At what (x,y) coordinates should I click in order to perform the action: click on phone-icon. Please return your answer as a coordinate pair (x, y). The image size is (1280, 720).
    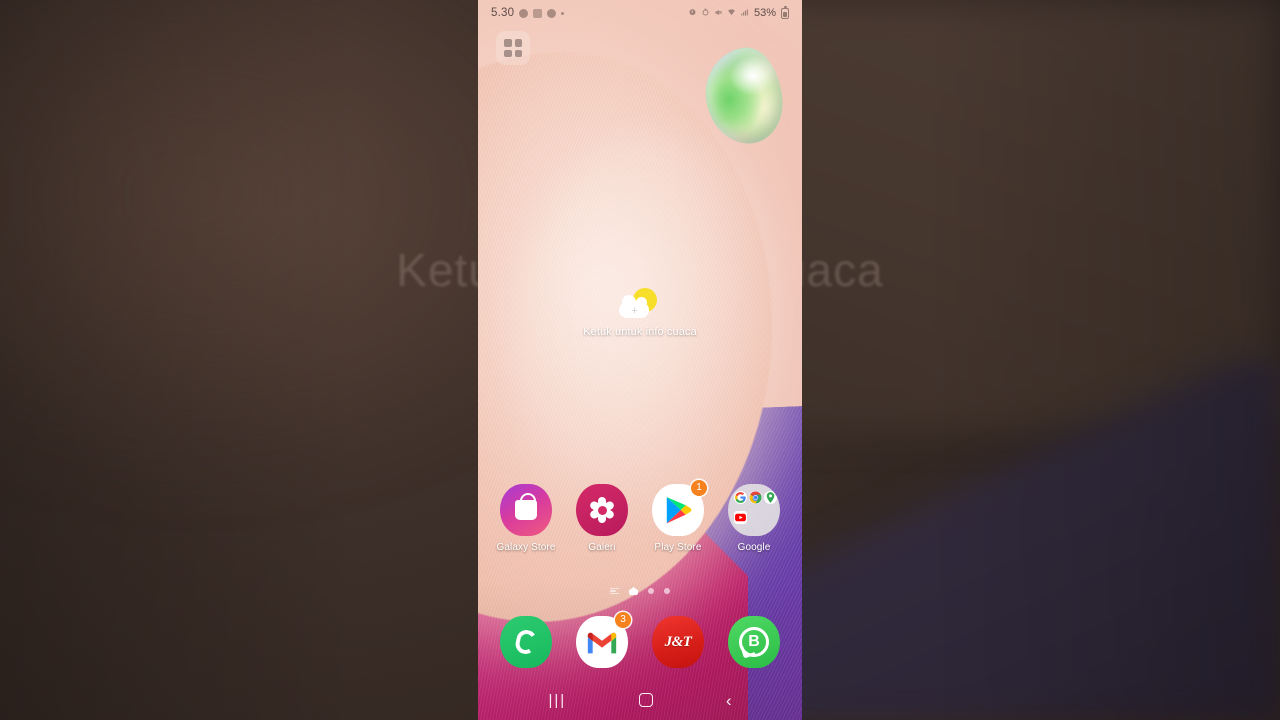
    Looking at the image, I should click on (526, 642).